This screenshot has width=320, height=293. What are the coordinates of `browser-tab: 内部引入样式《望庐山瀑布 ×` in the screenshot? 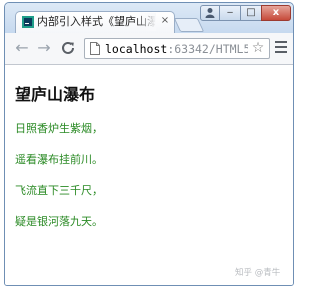 It's located at (95, 22).